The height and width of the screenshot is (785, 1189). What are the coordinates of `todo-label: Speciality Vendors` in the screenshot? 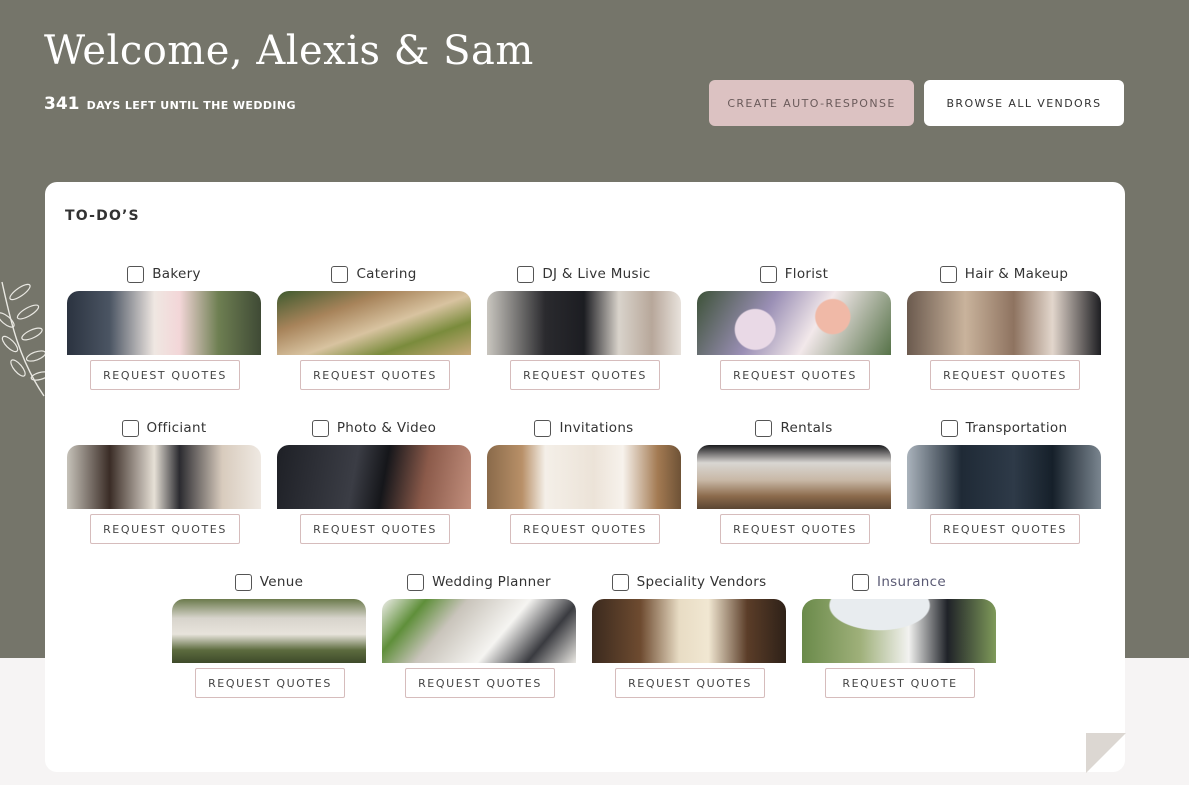 It's located at (701, 582).